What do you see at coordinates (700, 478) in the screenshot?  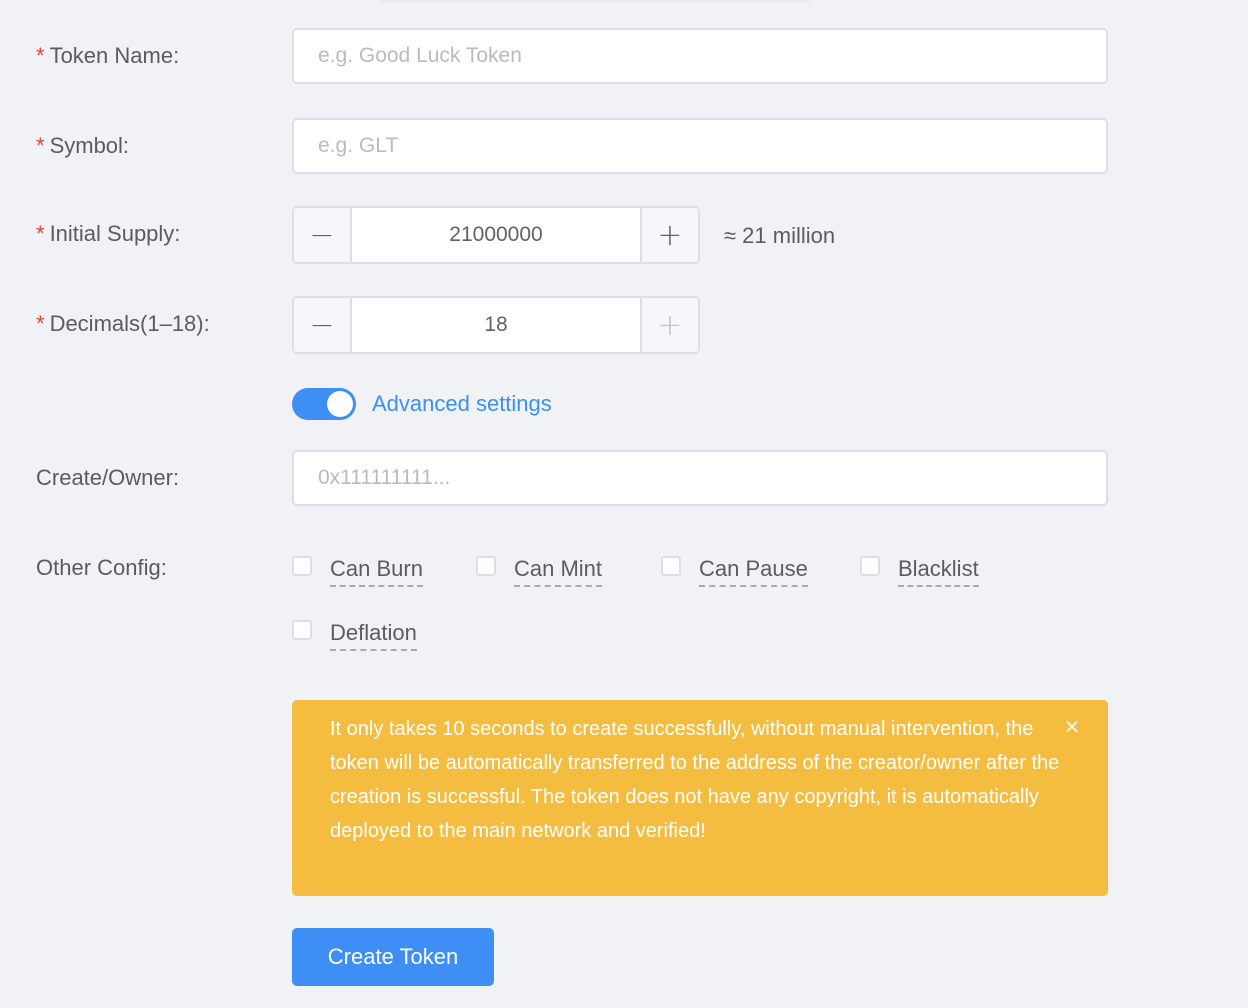 I see `owner-address-input` at bounding box center [700, 478].